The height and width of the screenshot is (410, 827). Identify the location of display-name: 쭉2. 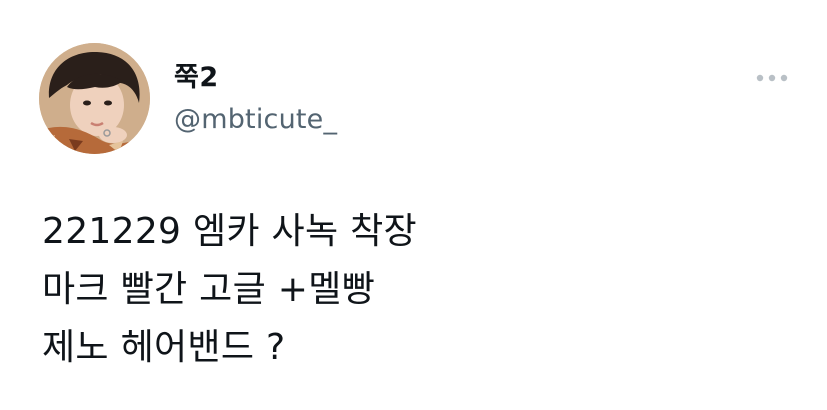
(196, 78).